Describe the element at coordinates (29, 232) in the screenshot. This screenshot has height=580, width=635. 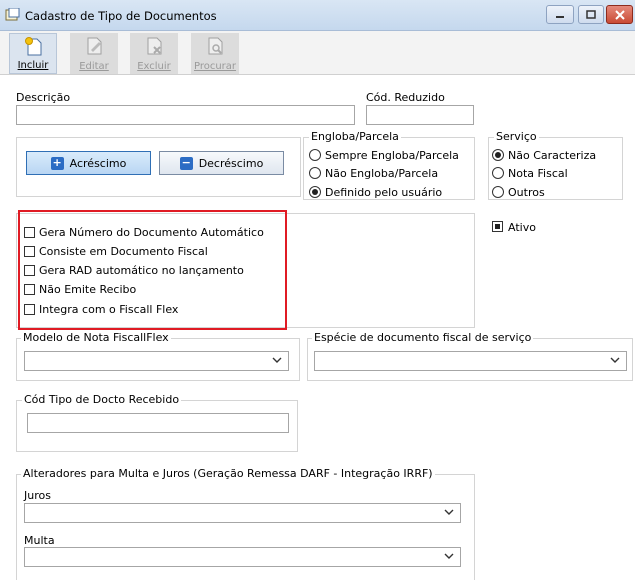
I see `checkbox-gera-numero` at that location.